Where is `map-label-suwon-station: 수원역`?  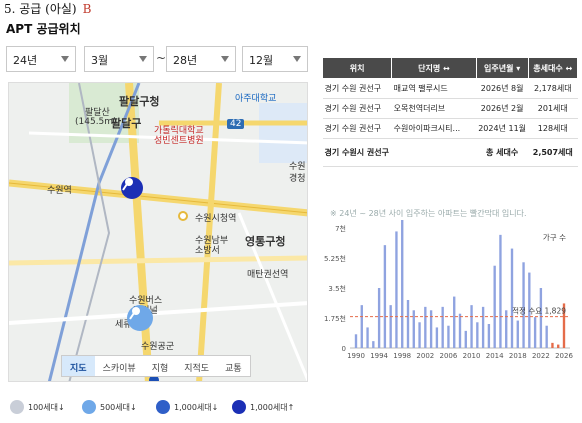 map-label-suwon-station: 수원역 is located at coordinates (59, 191).